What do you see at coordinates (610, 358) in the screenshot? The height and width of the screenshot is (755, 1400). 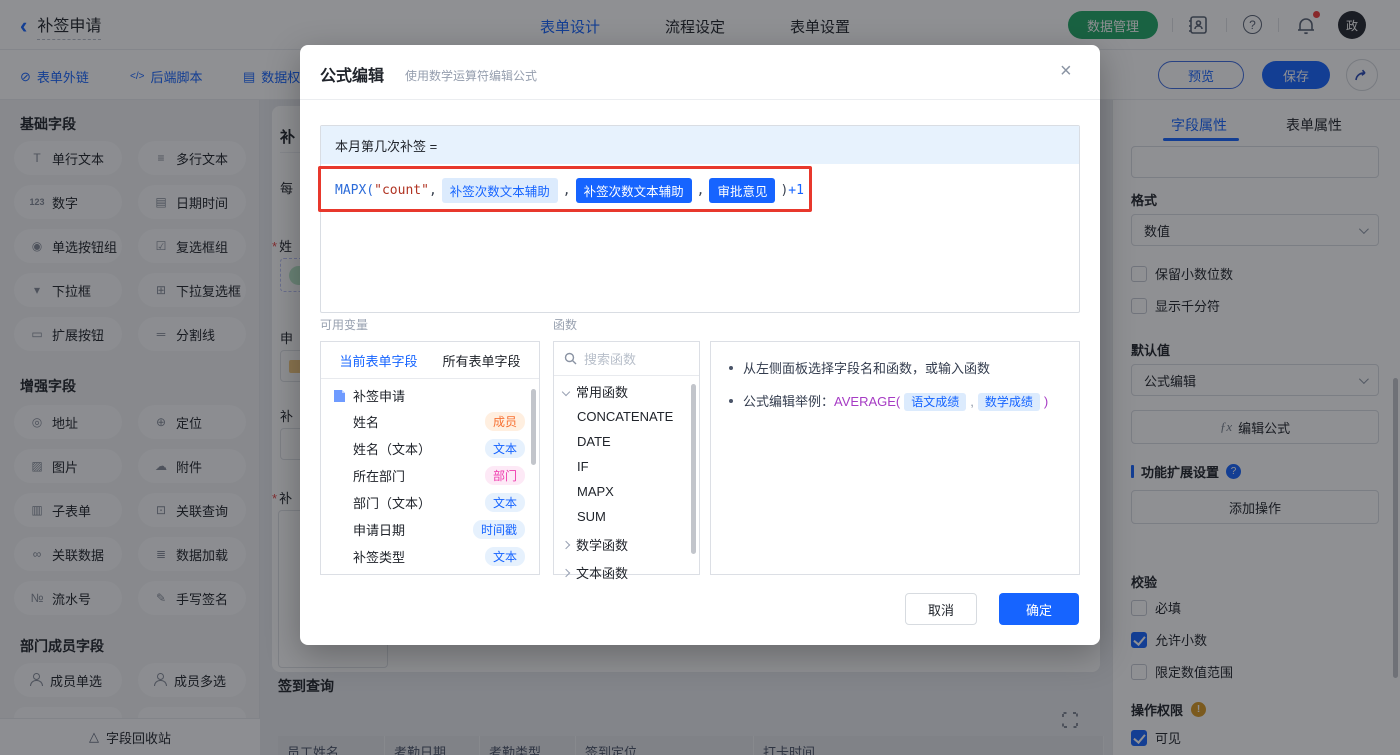 I see `function-search-input: 搜索函数` at bounding box center [610, 358].